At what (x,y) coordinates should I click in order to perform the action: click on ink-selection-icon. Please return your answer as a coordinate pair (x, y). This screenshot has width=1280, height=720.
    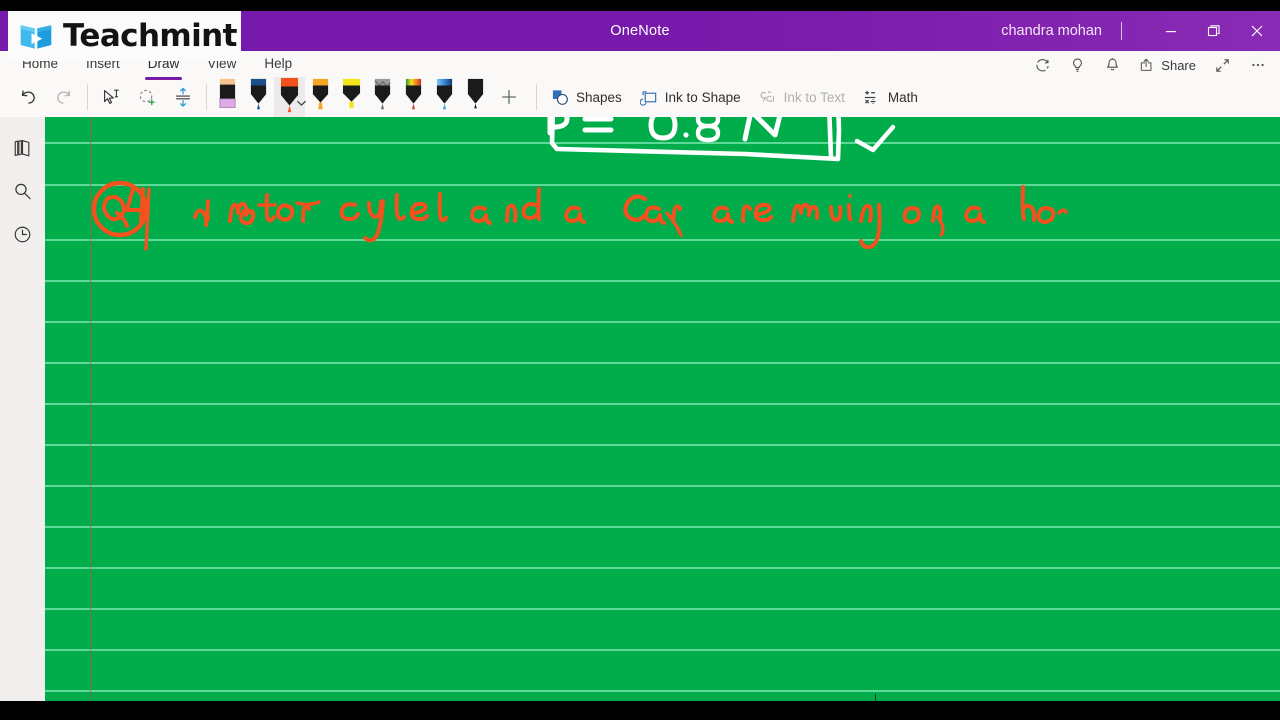
    Looking at the image, I should click on (147, 97).